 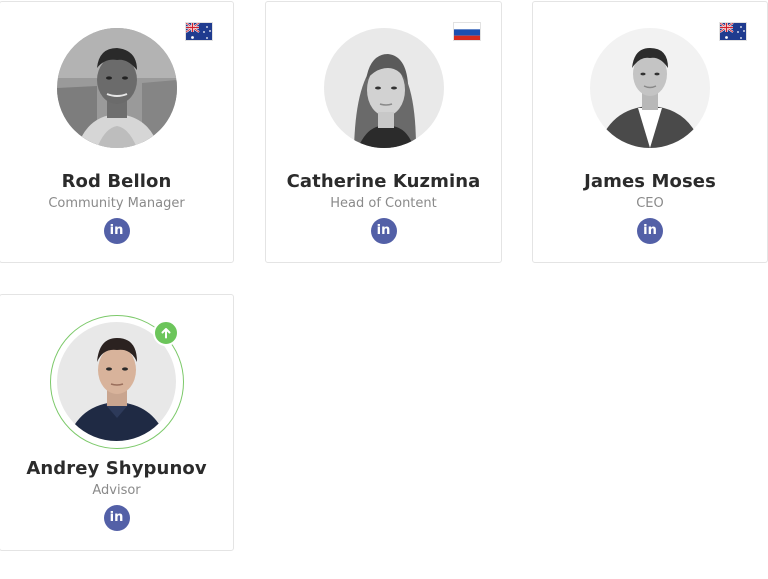 I want to click on member-name: Catherine Kuzmina, so click(x=383, y=181).